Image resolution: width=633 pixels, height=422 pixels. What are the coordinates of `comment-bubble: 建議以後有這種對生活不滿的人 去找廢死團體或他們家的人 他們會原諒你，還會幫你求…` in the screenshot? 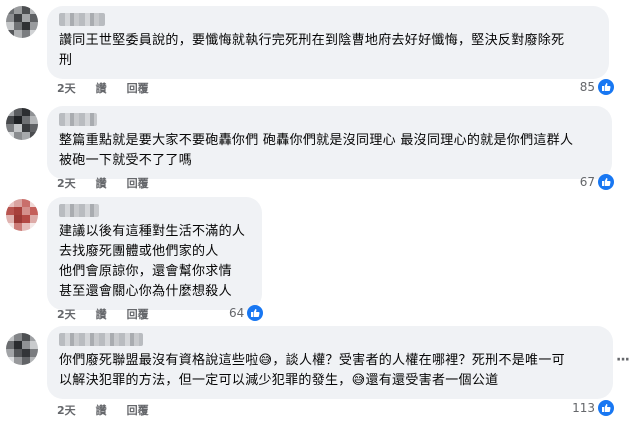 It's located at (154, 253).